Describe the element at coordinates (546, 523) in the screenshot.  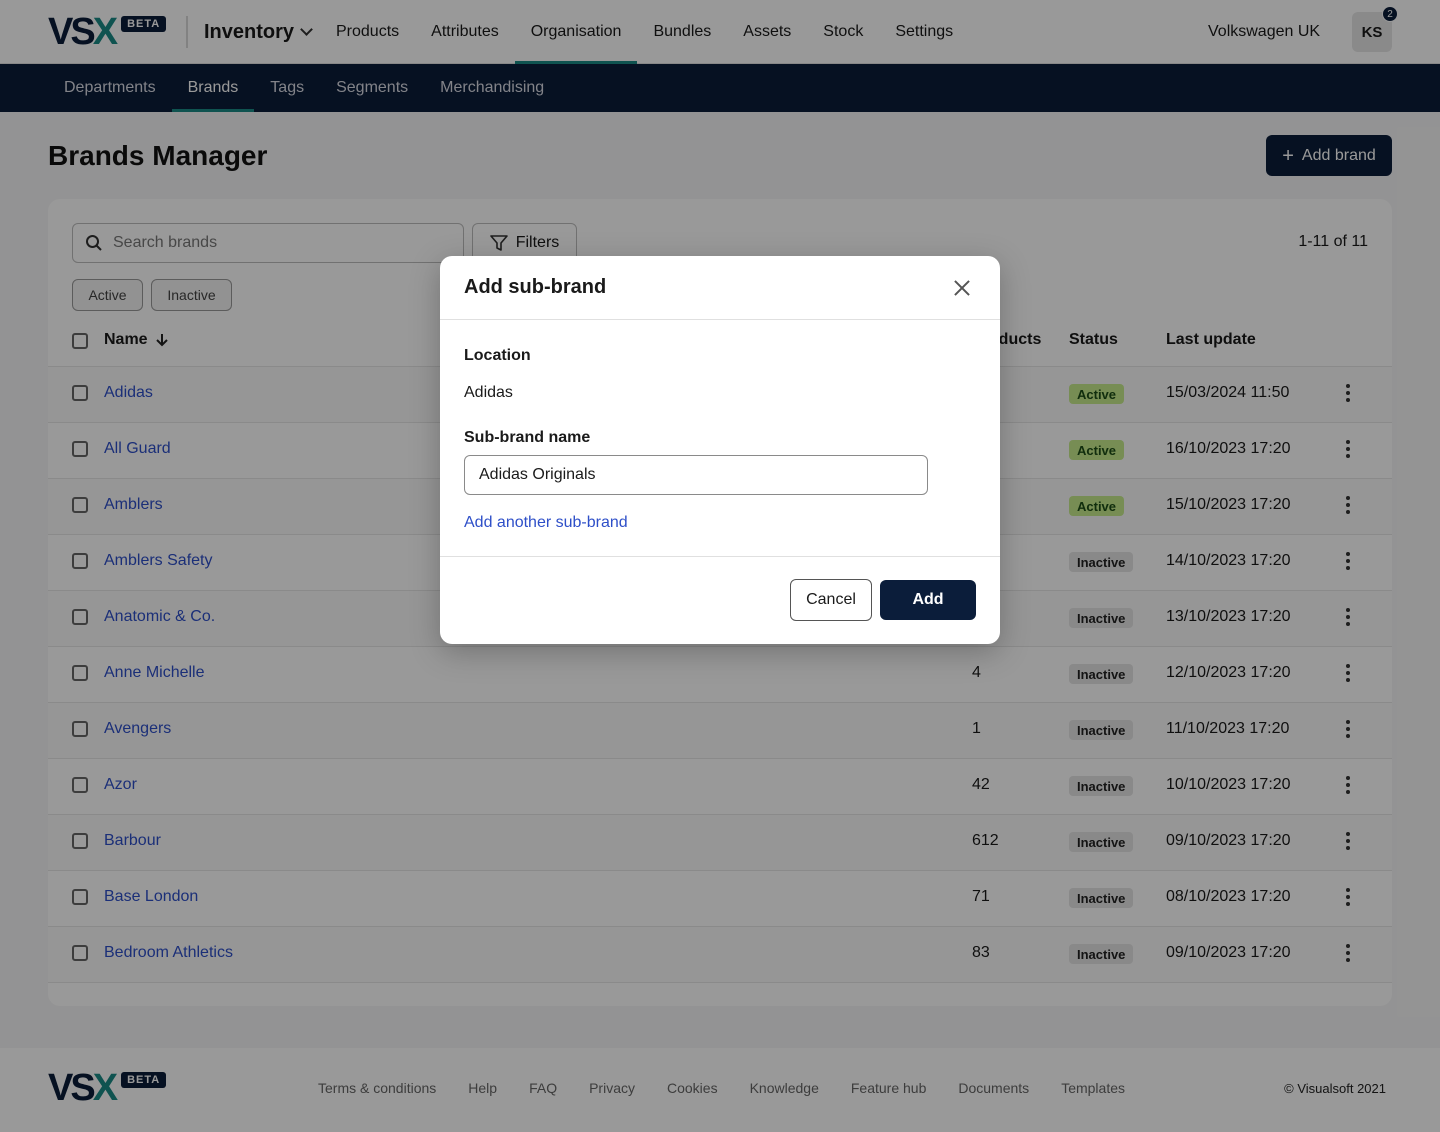
I see `add-another-sub-brand-link: Add another sub-brand` at that location.